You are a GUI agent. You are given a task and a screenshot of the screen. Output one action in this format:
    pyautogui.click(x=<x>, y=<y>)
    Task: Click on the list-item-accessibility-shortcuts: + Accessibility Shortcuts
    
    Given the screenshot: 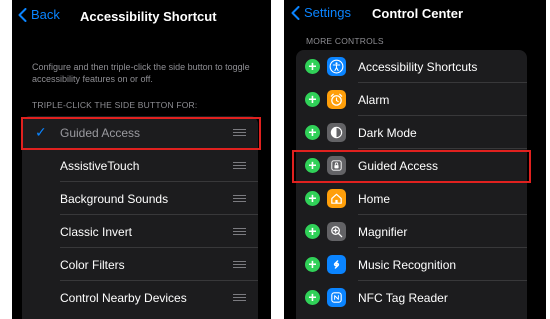 What is the action you would take?
    pyautogui.click(x=411, y=66)
    